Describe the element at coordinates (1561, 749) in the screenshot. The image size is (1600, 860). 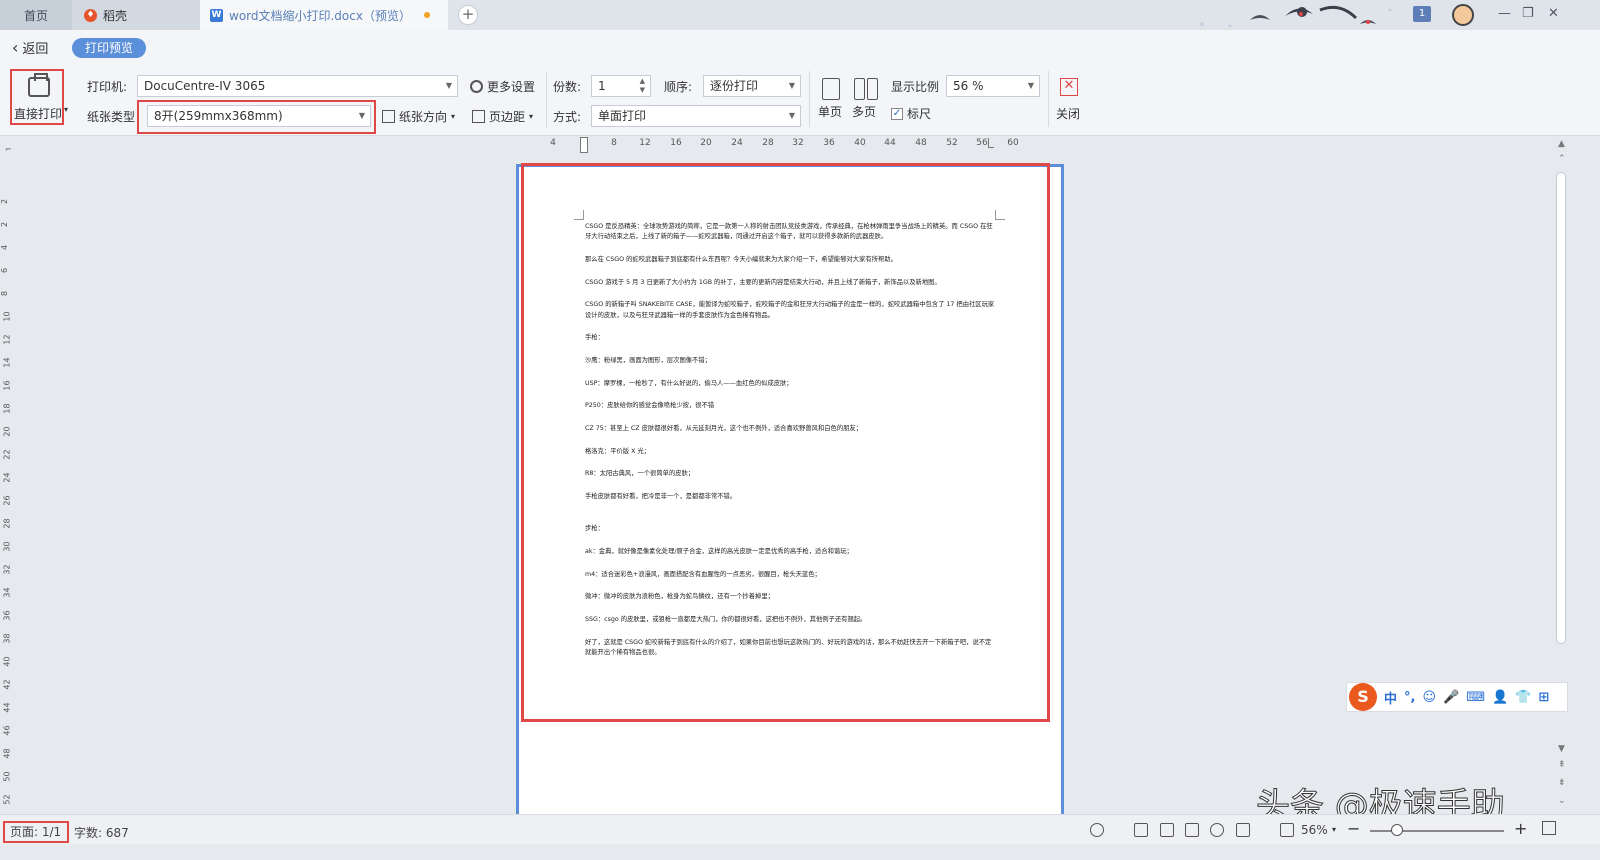
I see `scroll-down-icon: ▼` at that location.